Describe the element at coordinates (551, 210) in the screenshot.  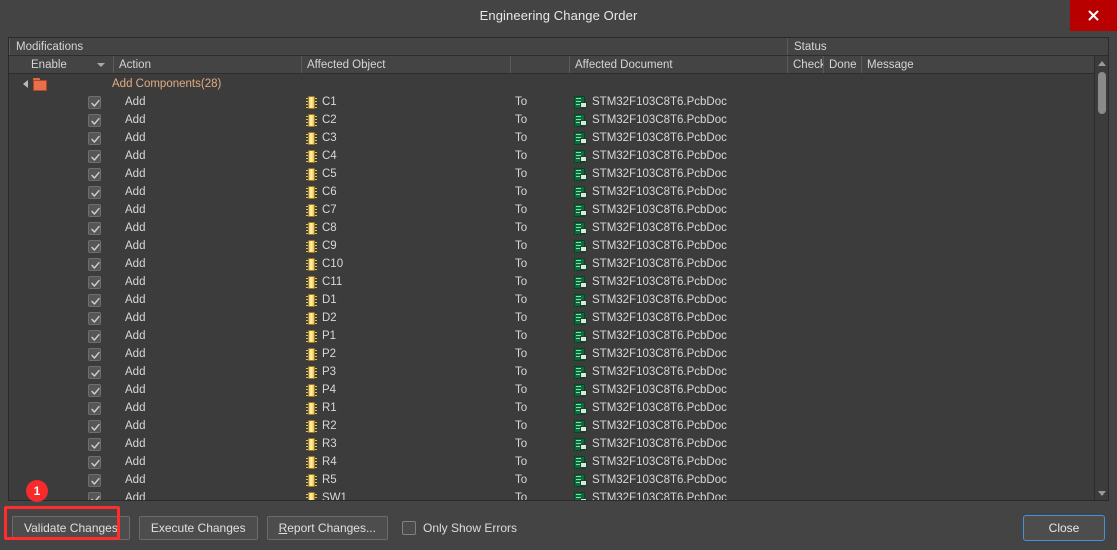
I see `table-row: Add C7 To STM32F103C8T6.PcbDoc` at that location.